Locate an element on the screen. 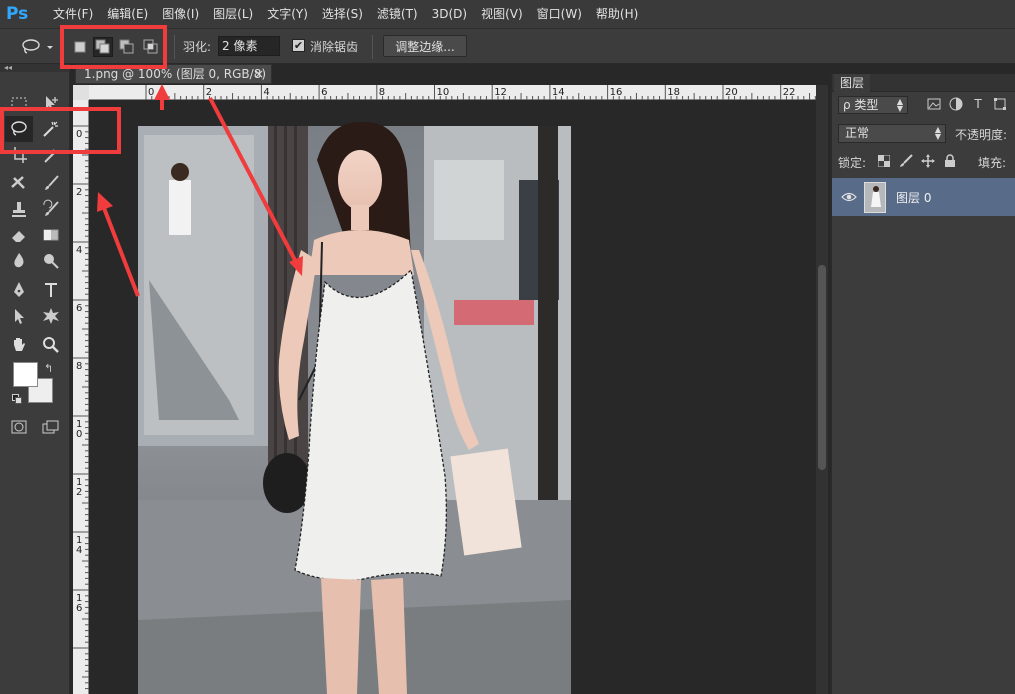  collapse-icon: ◂◂ is located at coordinates (8, 68).